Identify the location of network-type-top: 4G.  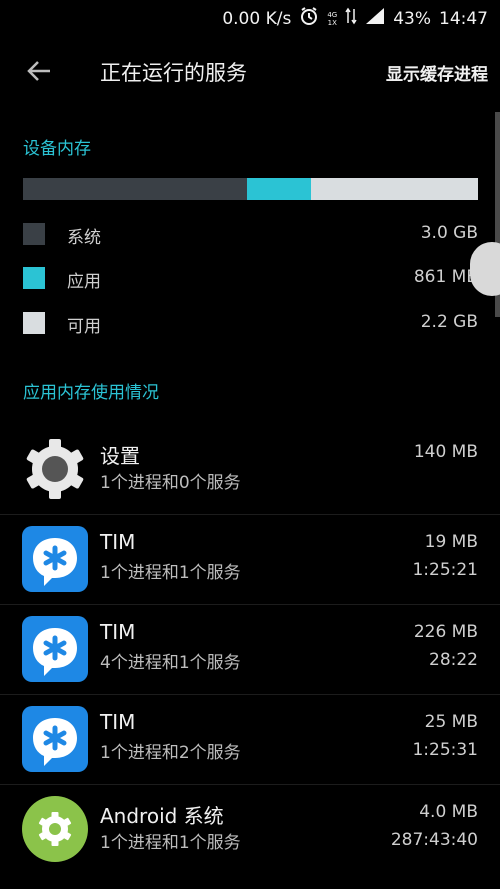
(332, 14).